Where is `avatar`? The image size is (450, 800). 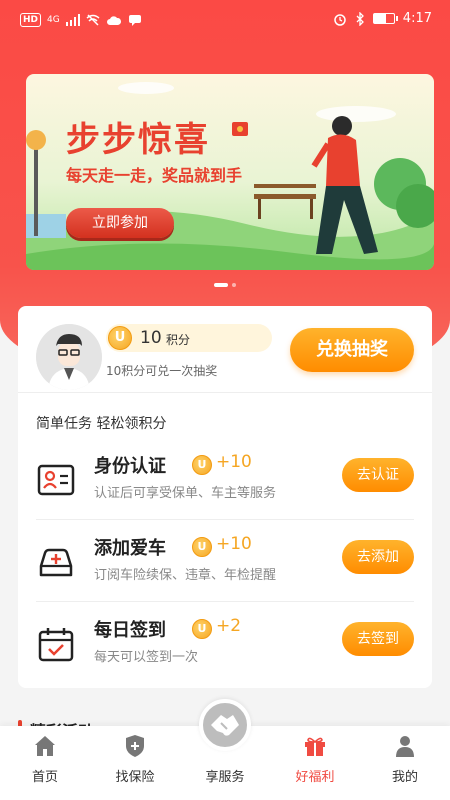 avatar is located at coordinates (69, 357).